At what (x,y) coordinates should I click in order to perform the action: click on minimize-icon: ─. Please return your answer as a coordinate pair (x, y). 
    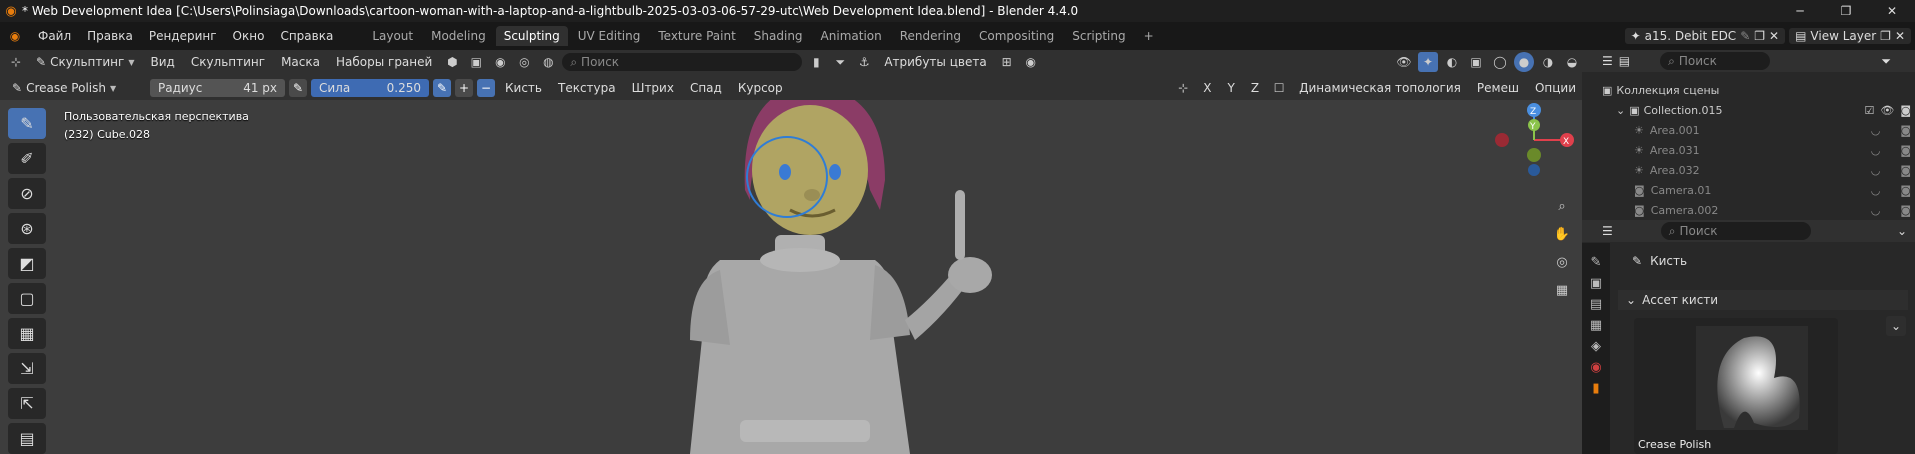
    Looking at the image, I should click on (1800, 11).